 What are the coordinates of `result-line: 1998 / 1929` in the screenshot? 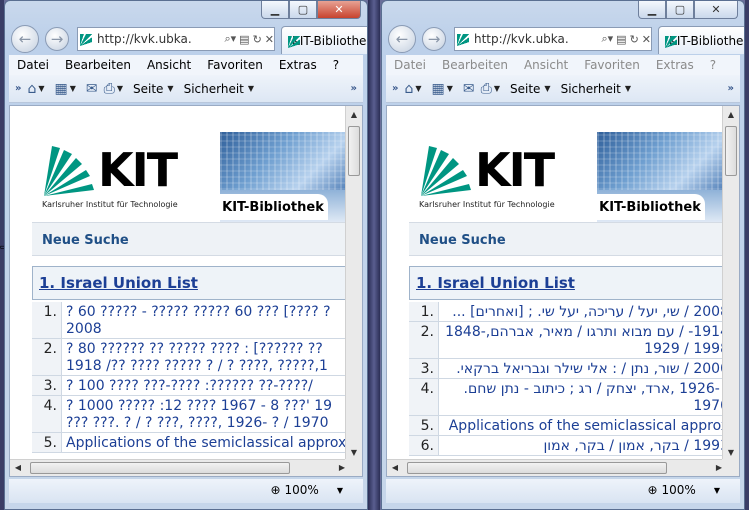 It's located at (586, 349).